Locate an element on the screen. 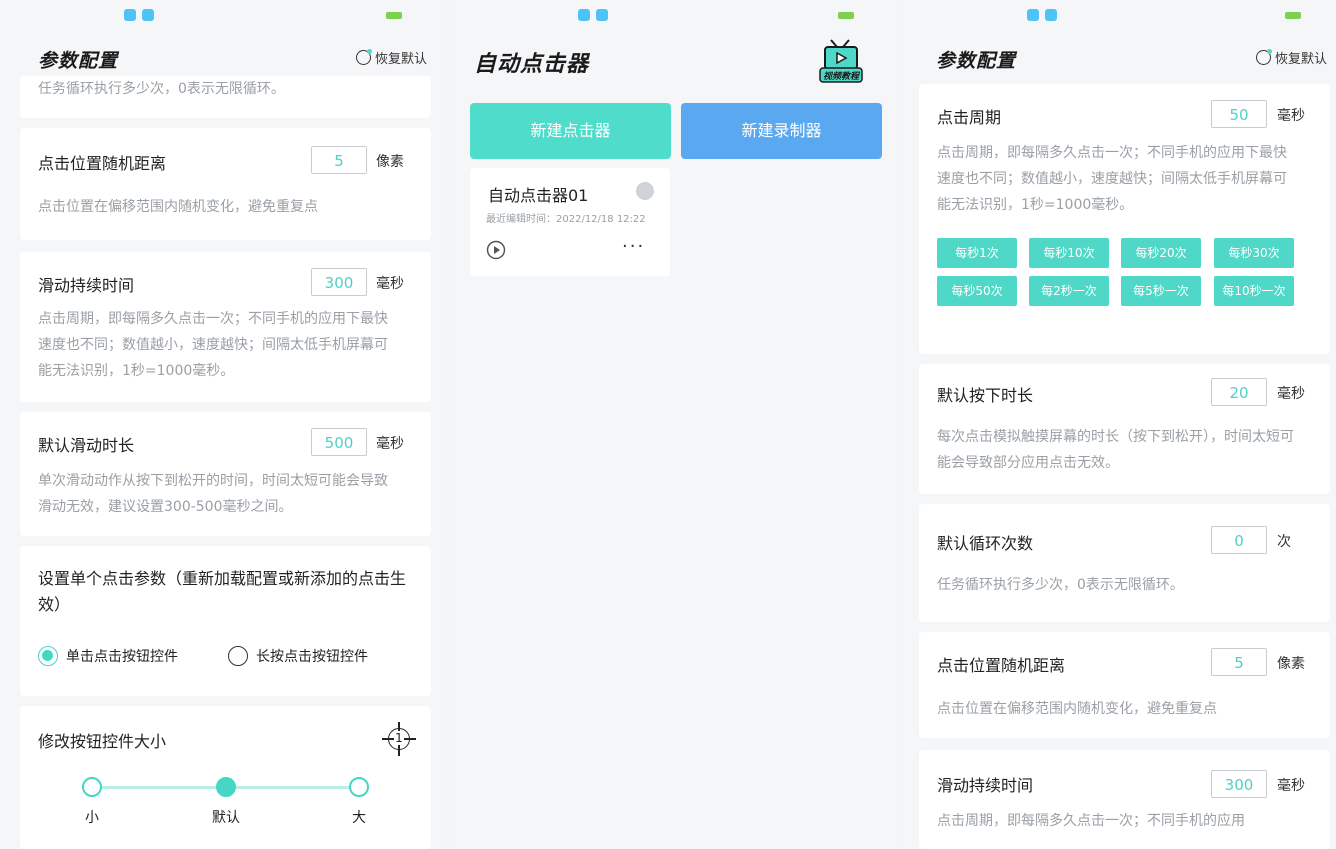 Image resolution: width=1336 pixels, height=849 pixels. video-tutorial-icon: 视频教程 is located at coordinates (841, 61).